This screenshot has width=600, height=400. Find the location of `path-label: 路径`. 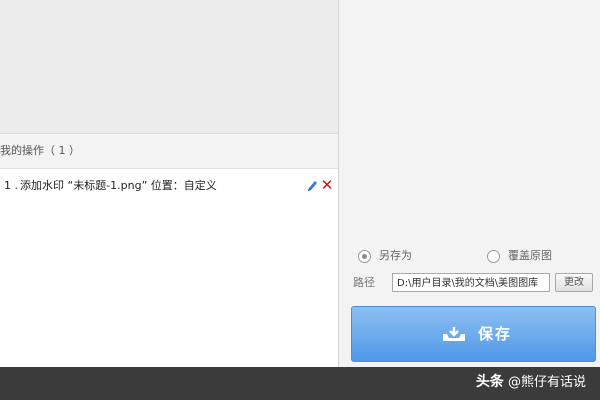

path-label: 路径 is located at coordinates (364, 282).